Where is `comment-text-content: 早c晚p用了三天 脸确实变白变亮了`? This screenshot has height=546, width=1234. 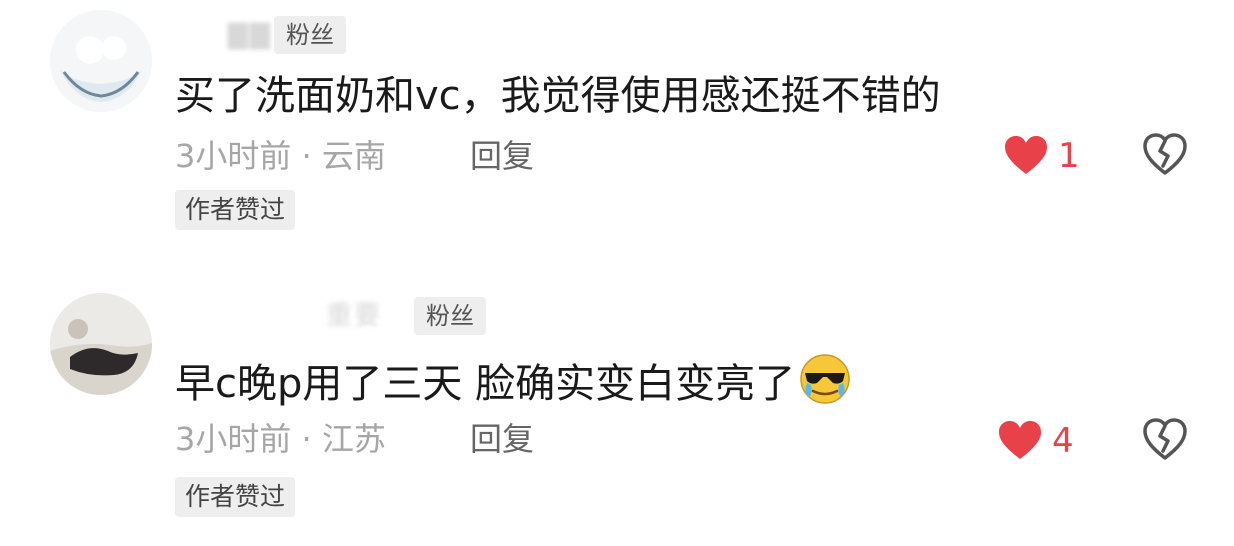
comment-text-content: 早c晚p用了三天 脸确实变白变亮了 is located at coordinates (485, 384).